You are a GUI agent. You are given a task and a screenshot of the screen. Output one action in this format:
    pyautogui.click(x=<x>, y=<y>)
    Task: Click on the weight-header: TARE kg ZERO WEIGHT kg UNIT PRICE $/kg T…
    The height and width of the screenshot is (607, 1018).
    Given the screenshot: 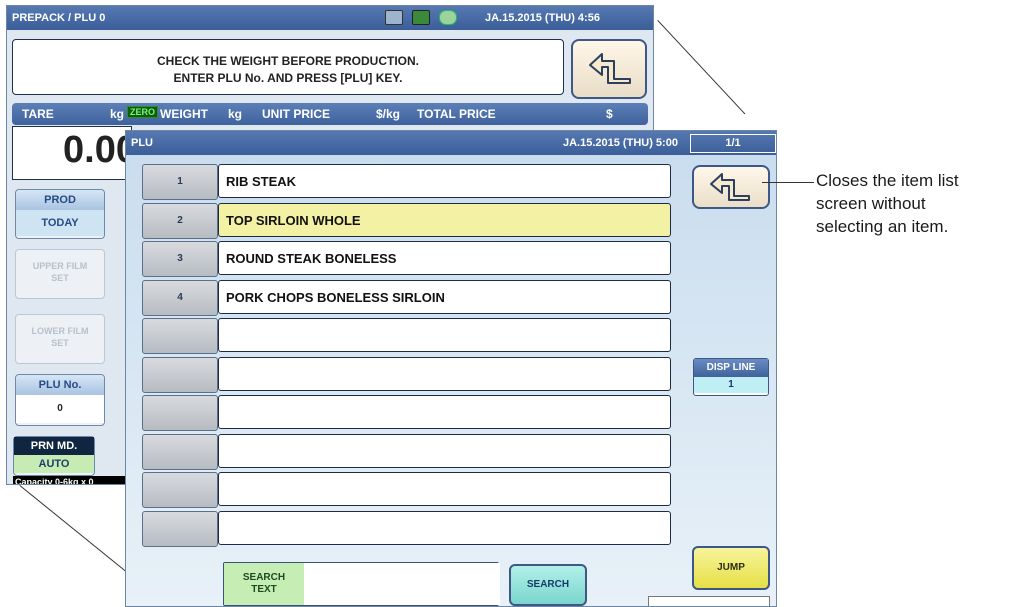 What is the action you would take?
    pyautogui.click(x=330, y=114)
    